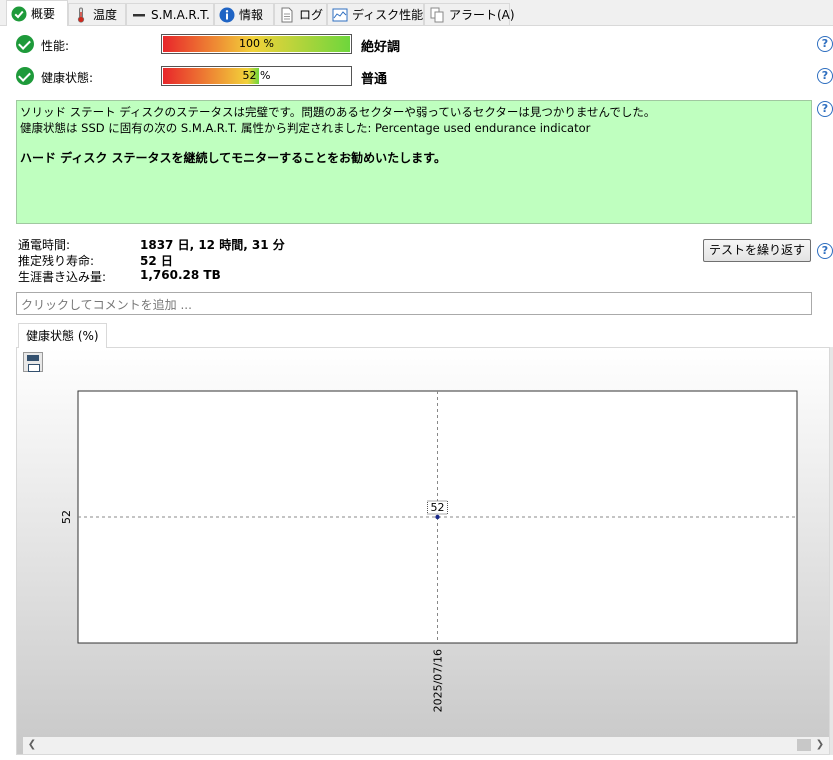 Image resolution: width=833 pixels, height=760 pixels. What do you see at coordinates (287, 15) in the screenshot?
I see `document-icon` at bounding box center [287, 15].